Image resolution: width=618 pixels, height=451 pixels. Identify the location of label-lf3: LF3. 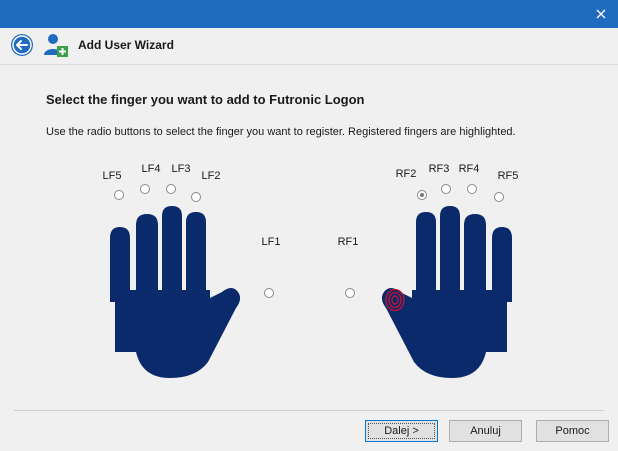
(181, 169).